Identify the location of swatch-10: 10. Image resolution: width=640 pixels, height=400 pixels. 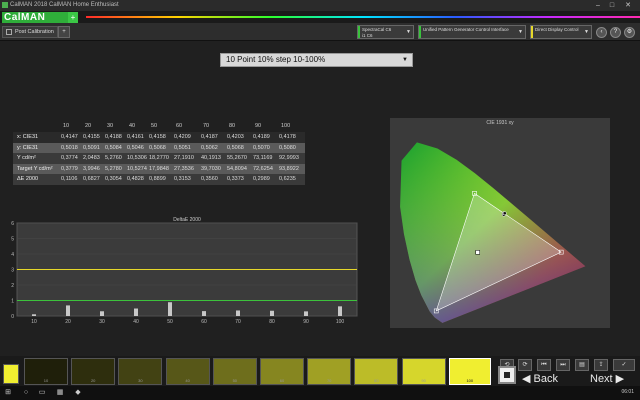
(46, 371).